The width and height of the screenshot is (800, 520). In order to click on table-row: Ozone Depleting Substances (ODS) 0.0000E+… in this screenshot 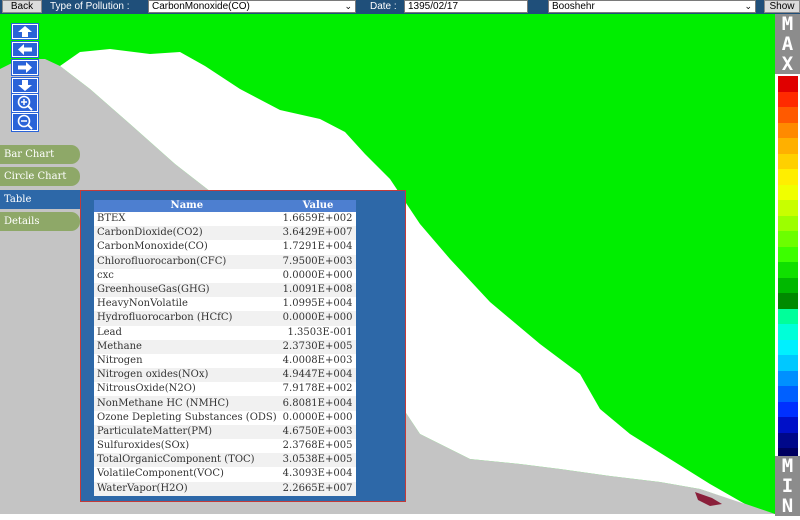, I will do `click(225, 417)`.